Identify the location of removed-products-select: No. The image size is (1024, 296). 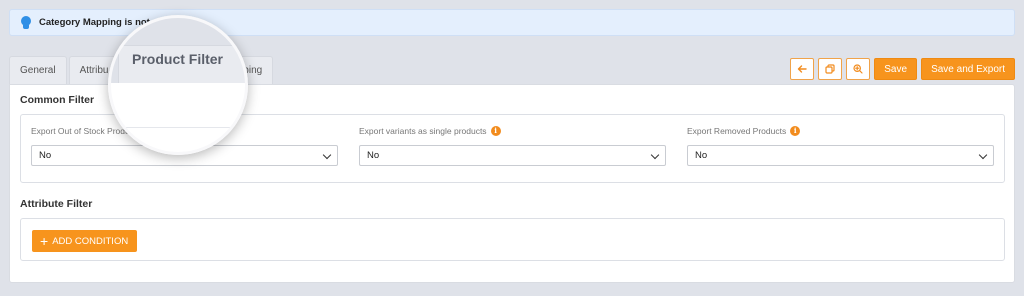
(840, 155).